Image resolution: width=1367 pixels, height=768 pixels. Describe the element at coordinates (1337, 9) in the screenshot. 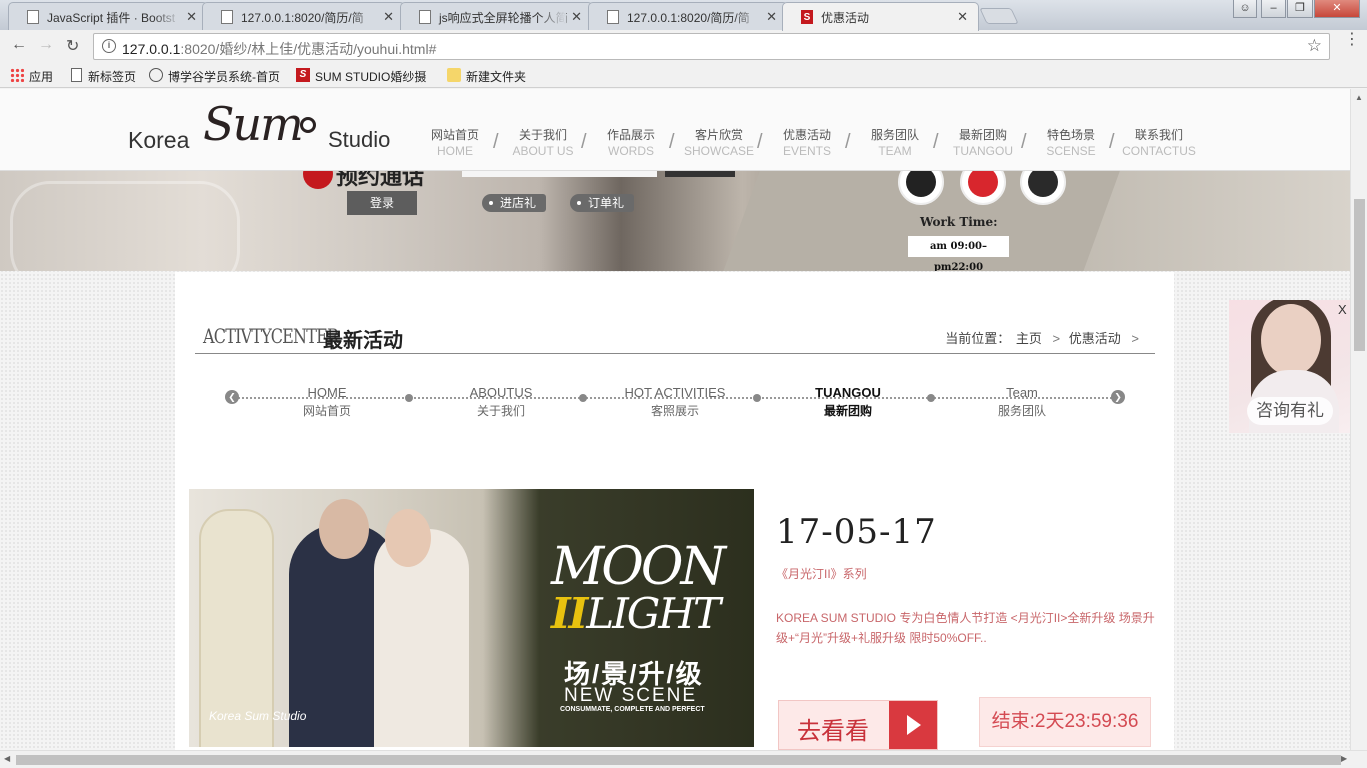

I see `window-close-button: ✕` at that location.